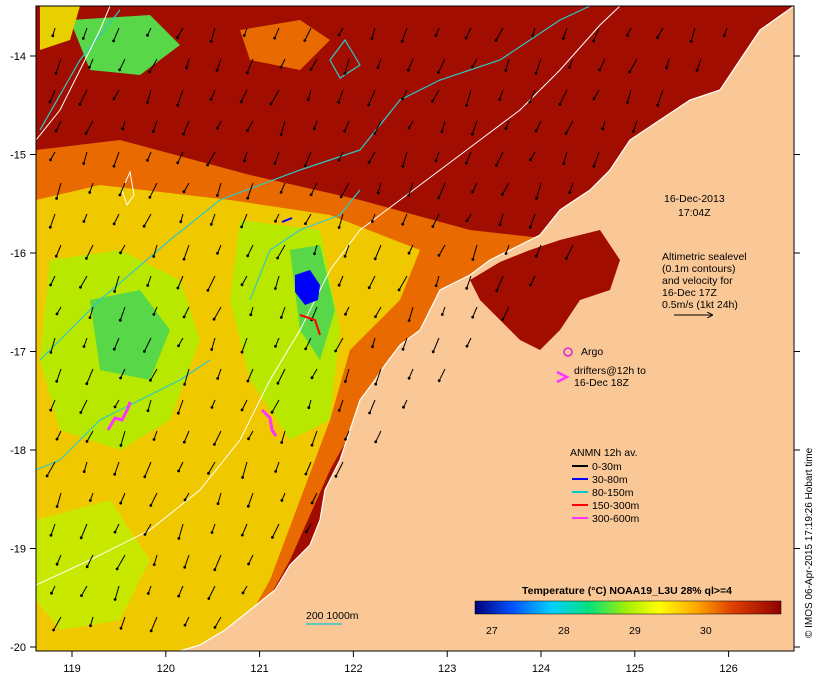 This screenshot has width=820, height=680. Describe the element at coordinates (18, 353) in the screenshot. I see `y-tick-label: -17` at that location.